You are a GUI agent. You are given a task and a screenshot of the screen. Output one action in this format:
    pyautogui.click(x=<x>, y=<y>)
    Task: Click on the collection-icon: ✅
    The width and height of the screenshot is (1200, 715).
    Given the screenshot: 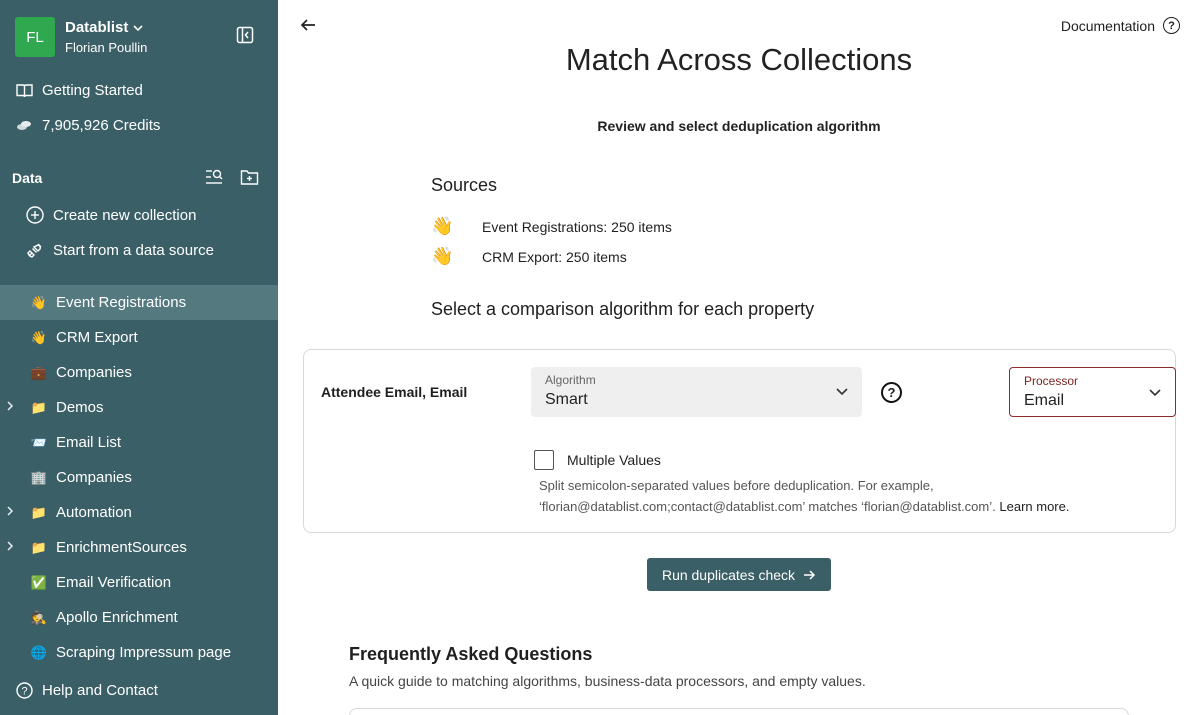 What is the action you would take?
    pyautogui.click(x=39, y=582)
    